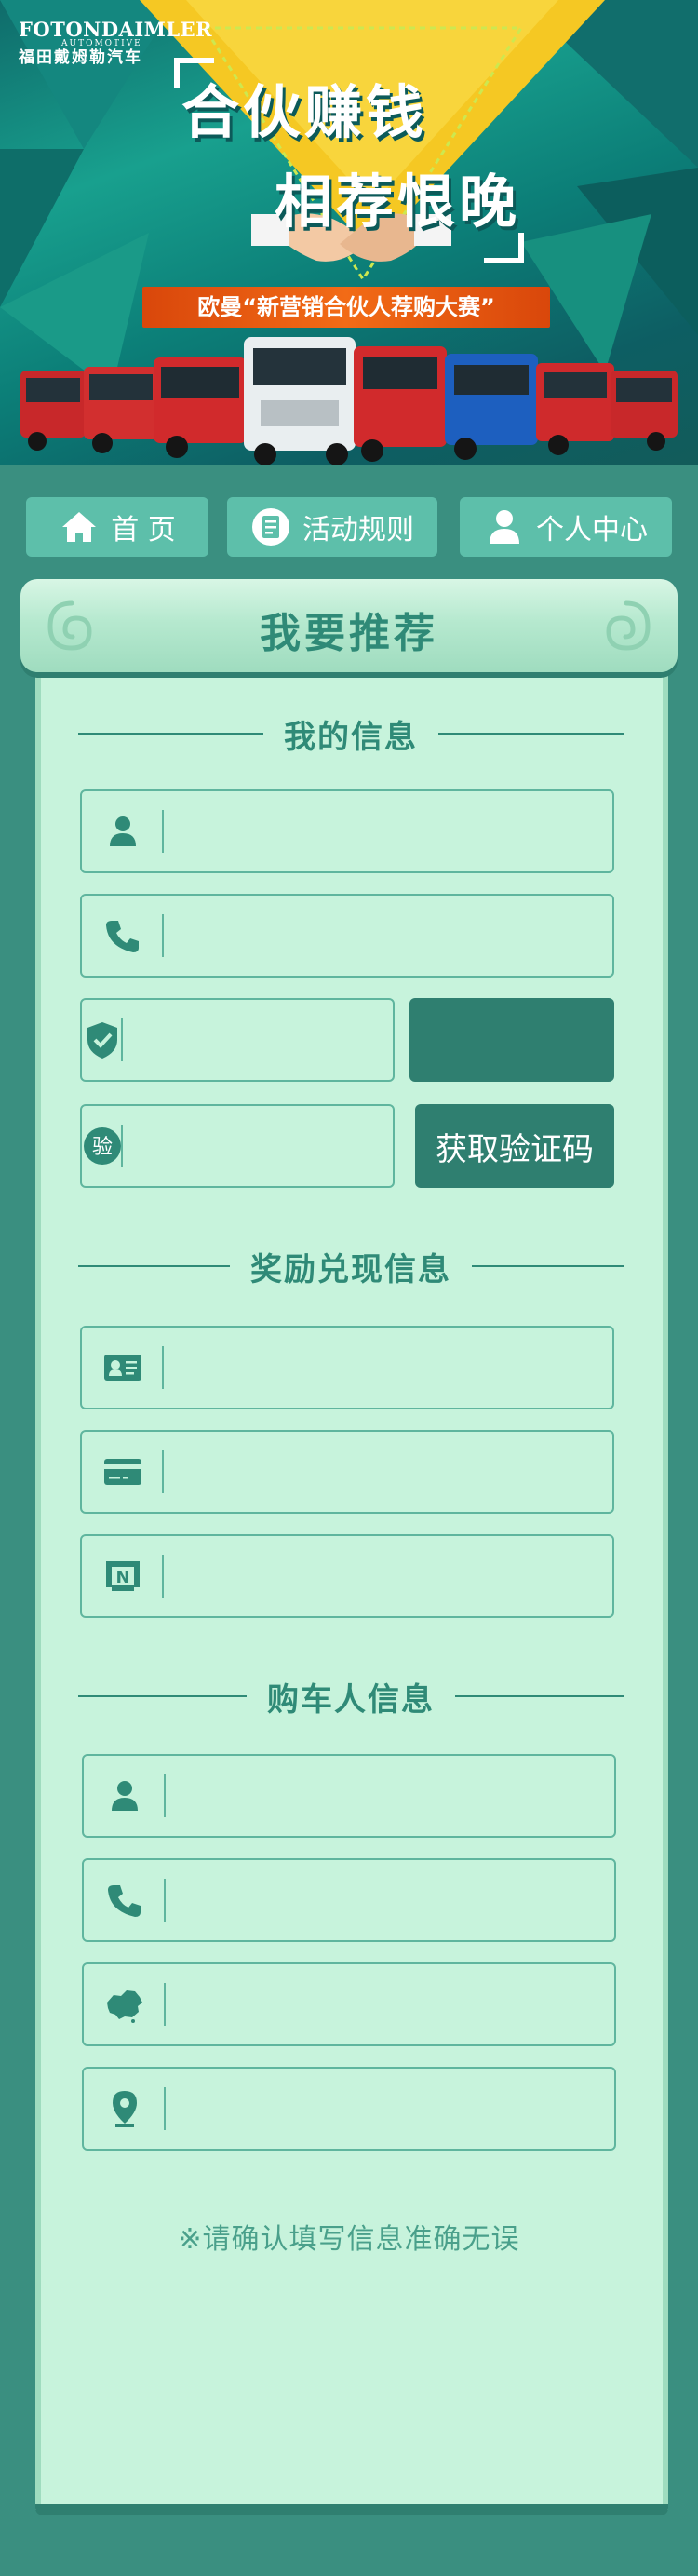 The image size is (698, 2576). Describe the element at coordinates (293, 1146) in the screenshot. I see `sms-code-input` at that location.